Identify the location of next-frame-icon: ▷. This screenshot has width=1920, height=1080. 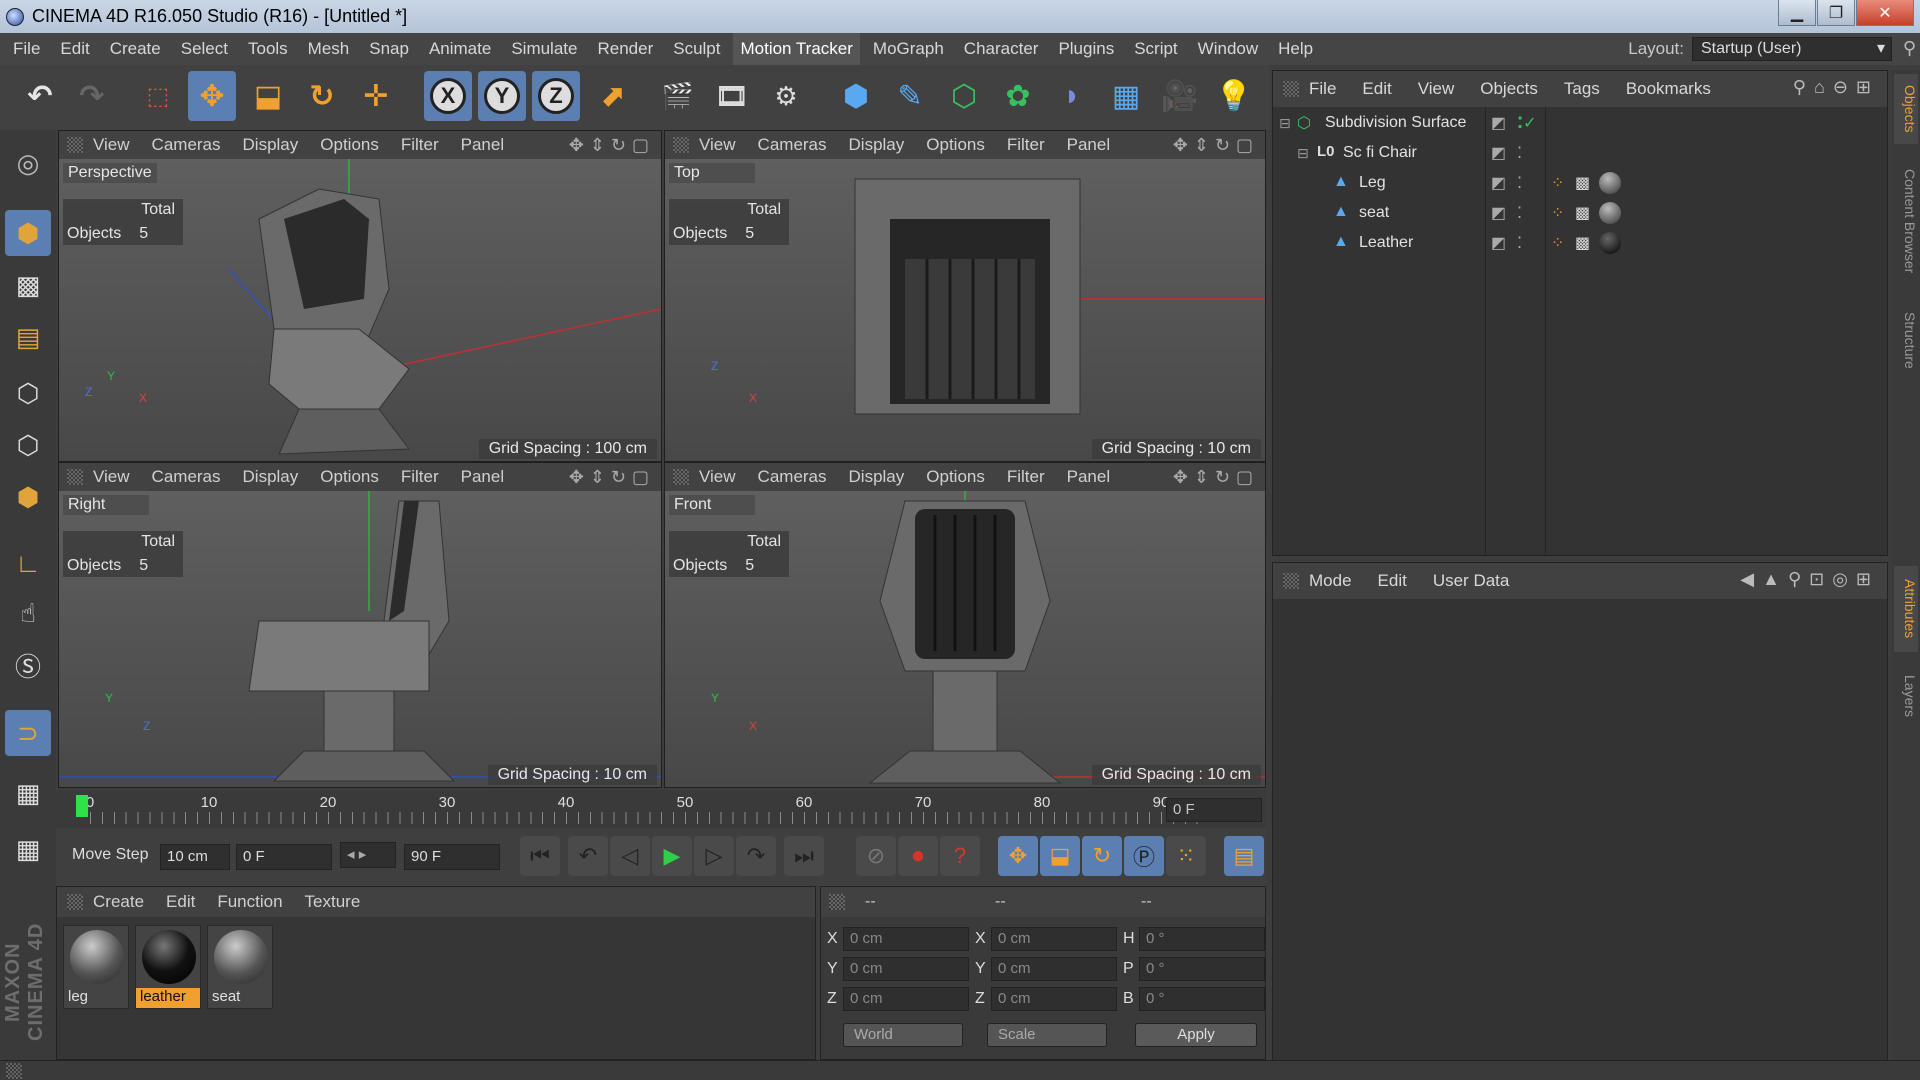
(714, 856).